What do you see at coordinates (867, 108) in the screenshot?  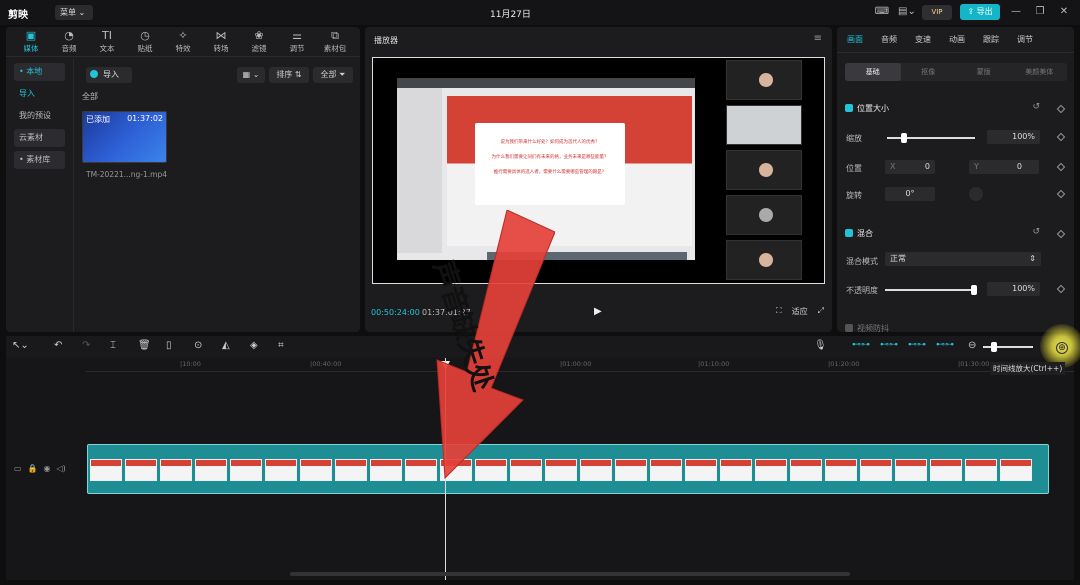 I see `position-size-section: 位置大小` at bounding box center [867, 108].